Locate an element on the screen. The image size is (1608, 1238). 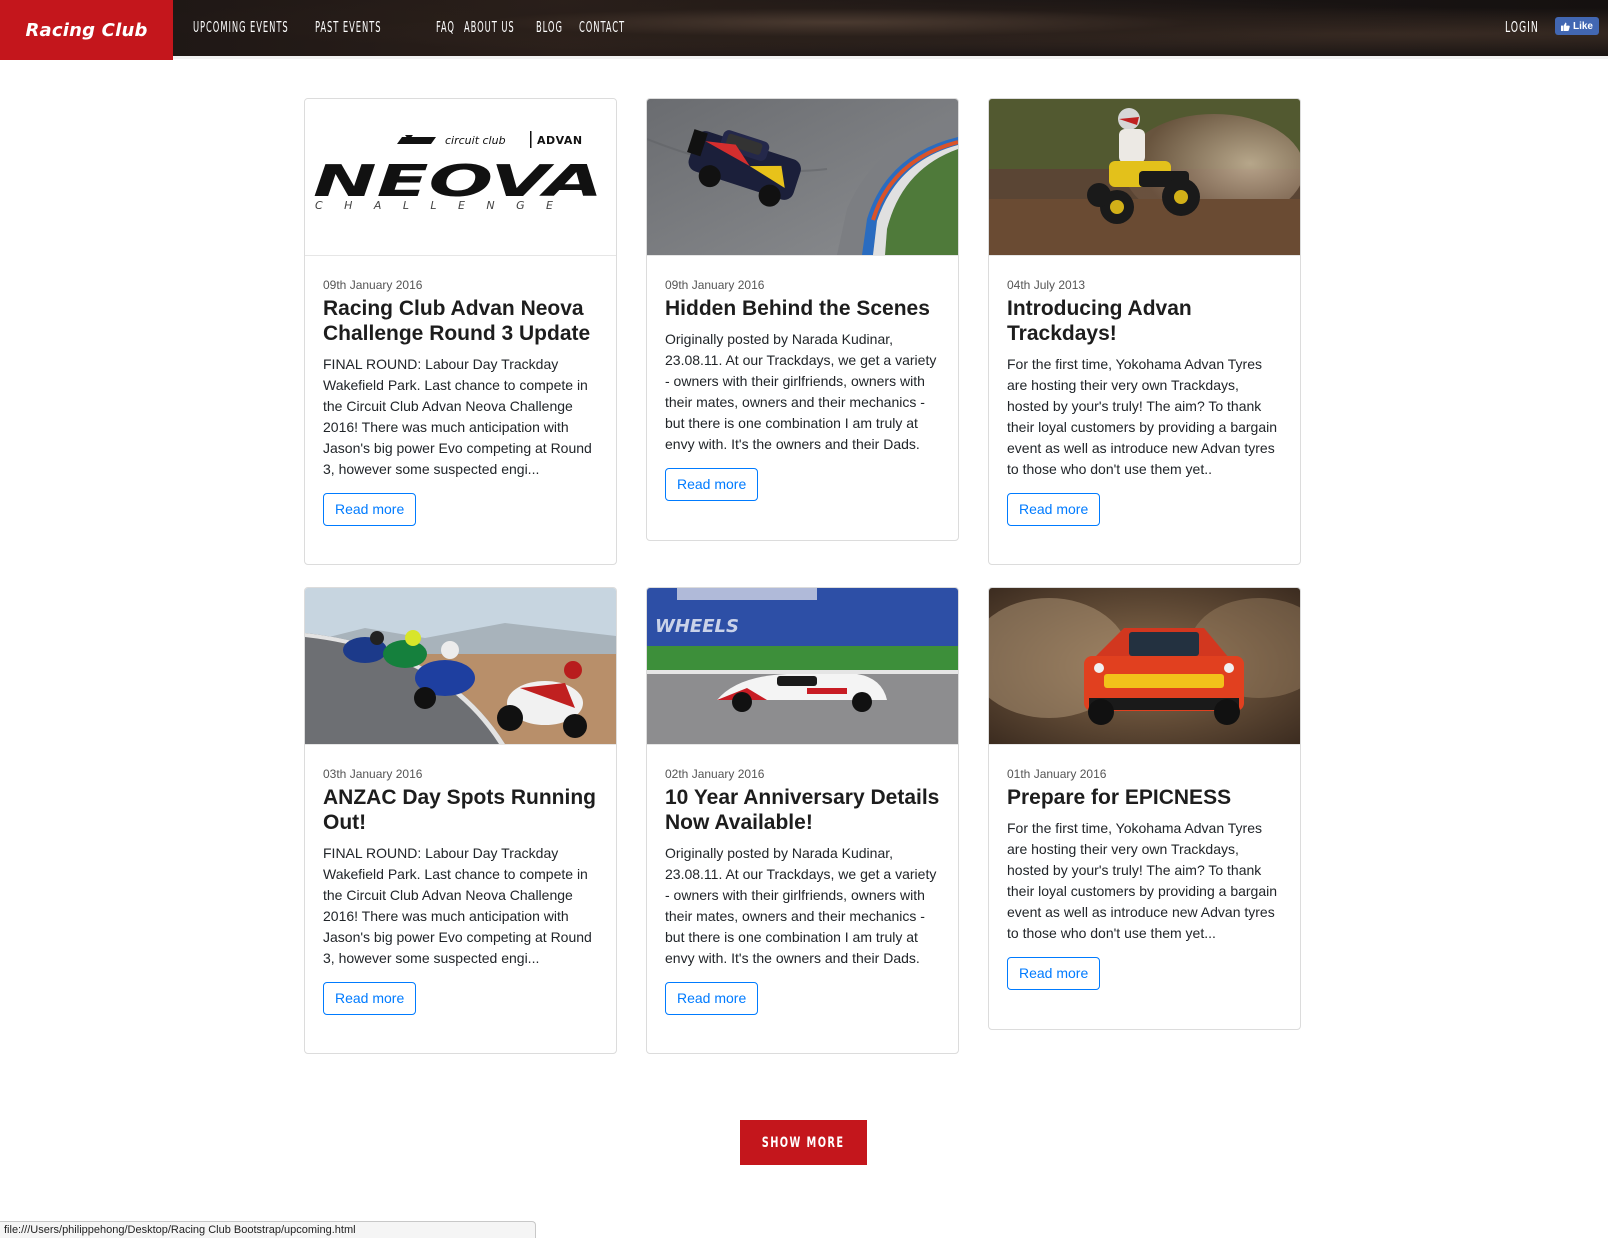
nav-upcoming-events: UPCOMING EVENTS is located at coordinates (241, 27).